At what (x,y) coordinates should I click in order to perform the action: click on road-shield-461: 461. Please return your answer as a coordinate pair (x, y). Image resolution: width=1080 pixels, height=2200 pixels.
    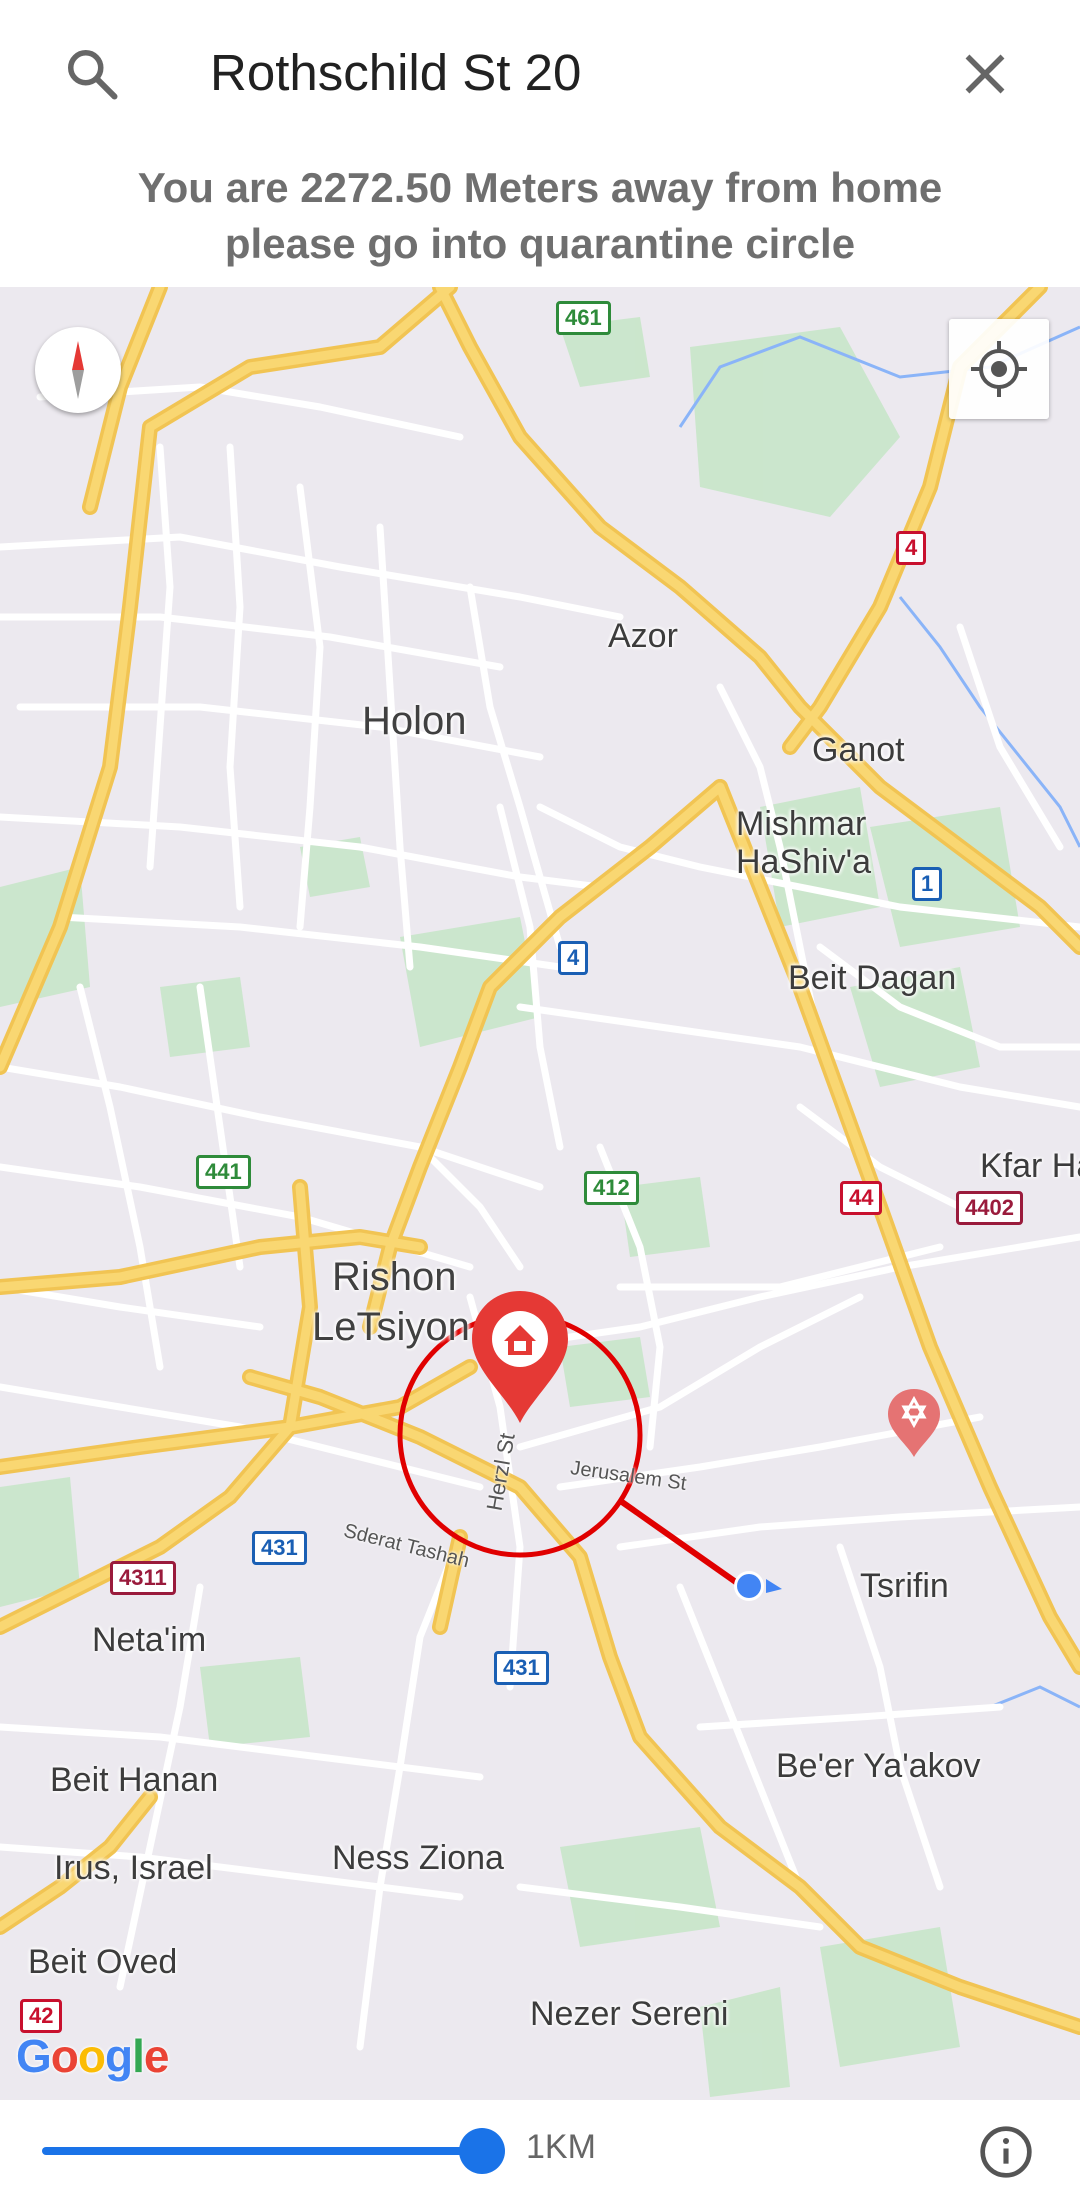
    Looking at the image, I should click on (583, 318).